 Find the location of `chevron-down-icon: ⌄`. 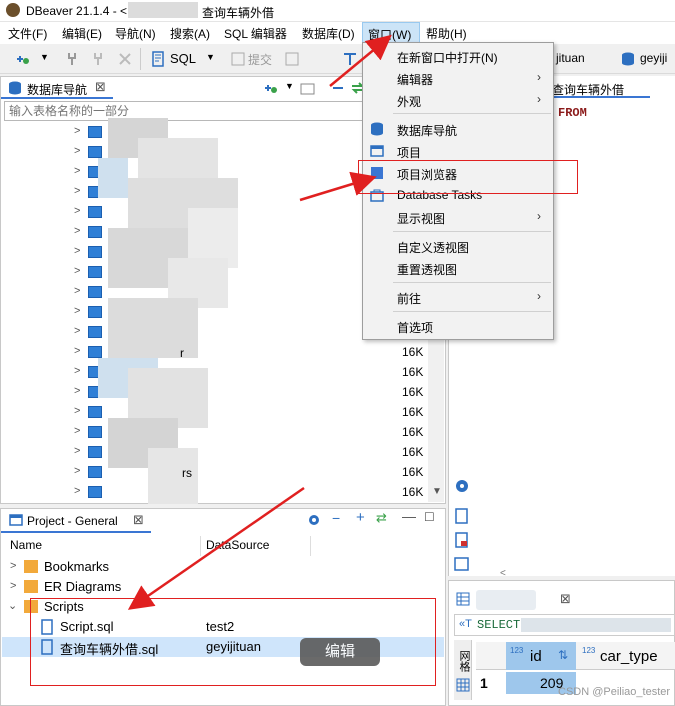

chevron-down-icon: ⌄ is located at coordinates (12, 605).